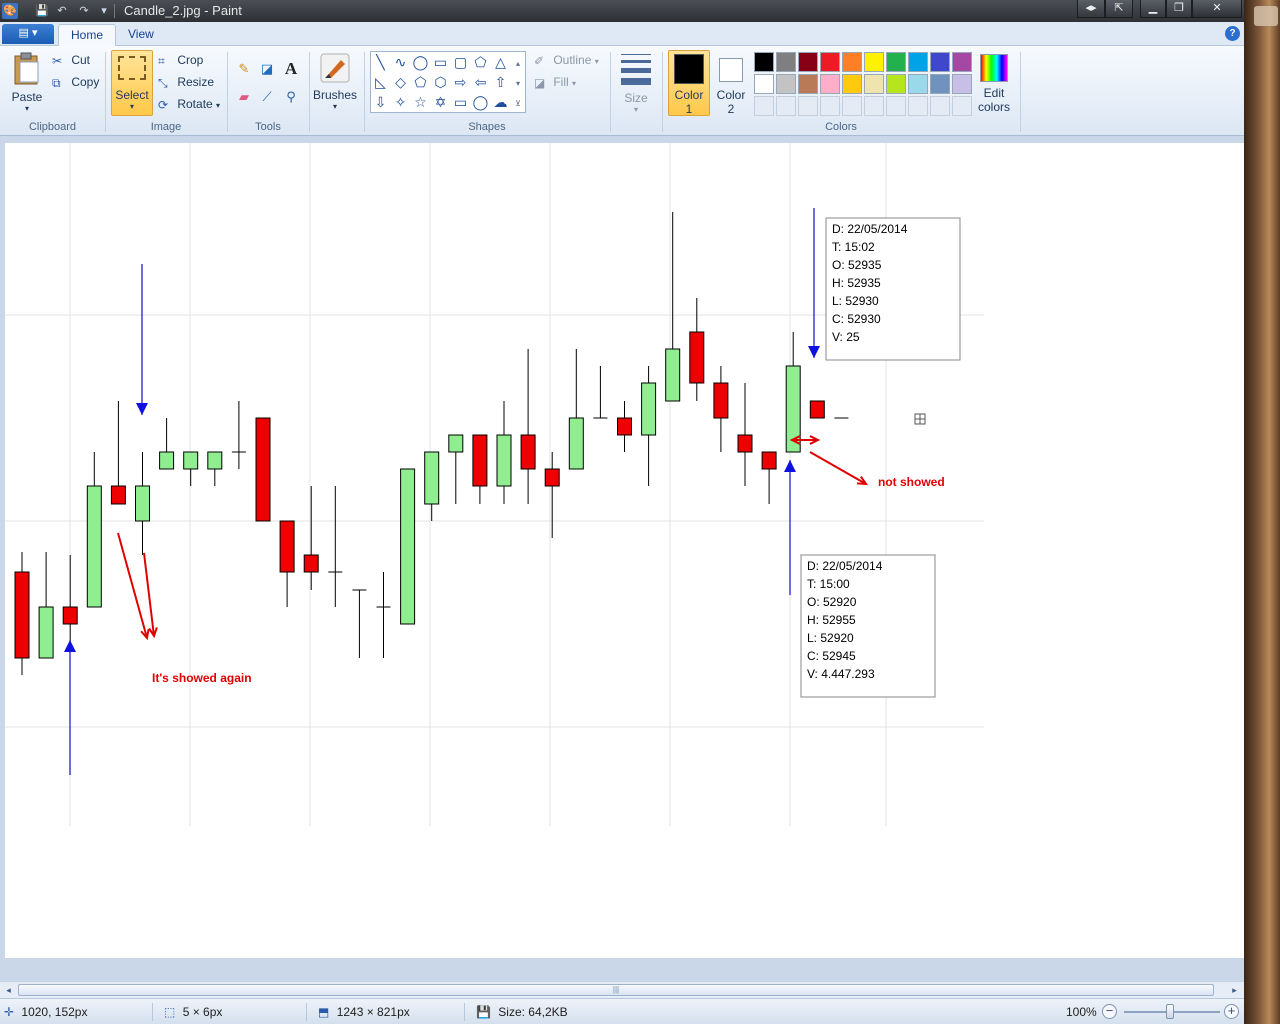  I want to click on select-dropdown-icon: ▾, so click(132, 106).